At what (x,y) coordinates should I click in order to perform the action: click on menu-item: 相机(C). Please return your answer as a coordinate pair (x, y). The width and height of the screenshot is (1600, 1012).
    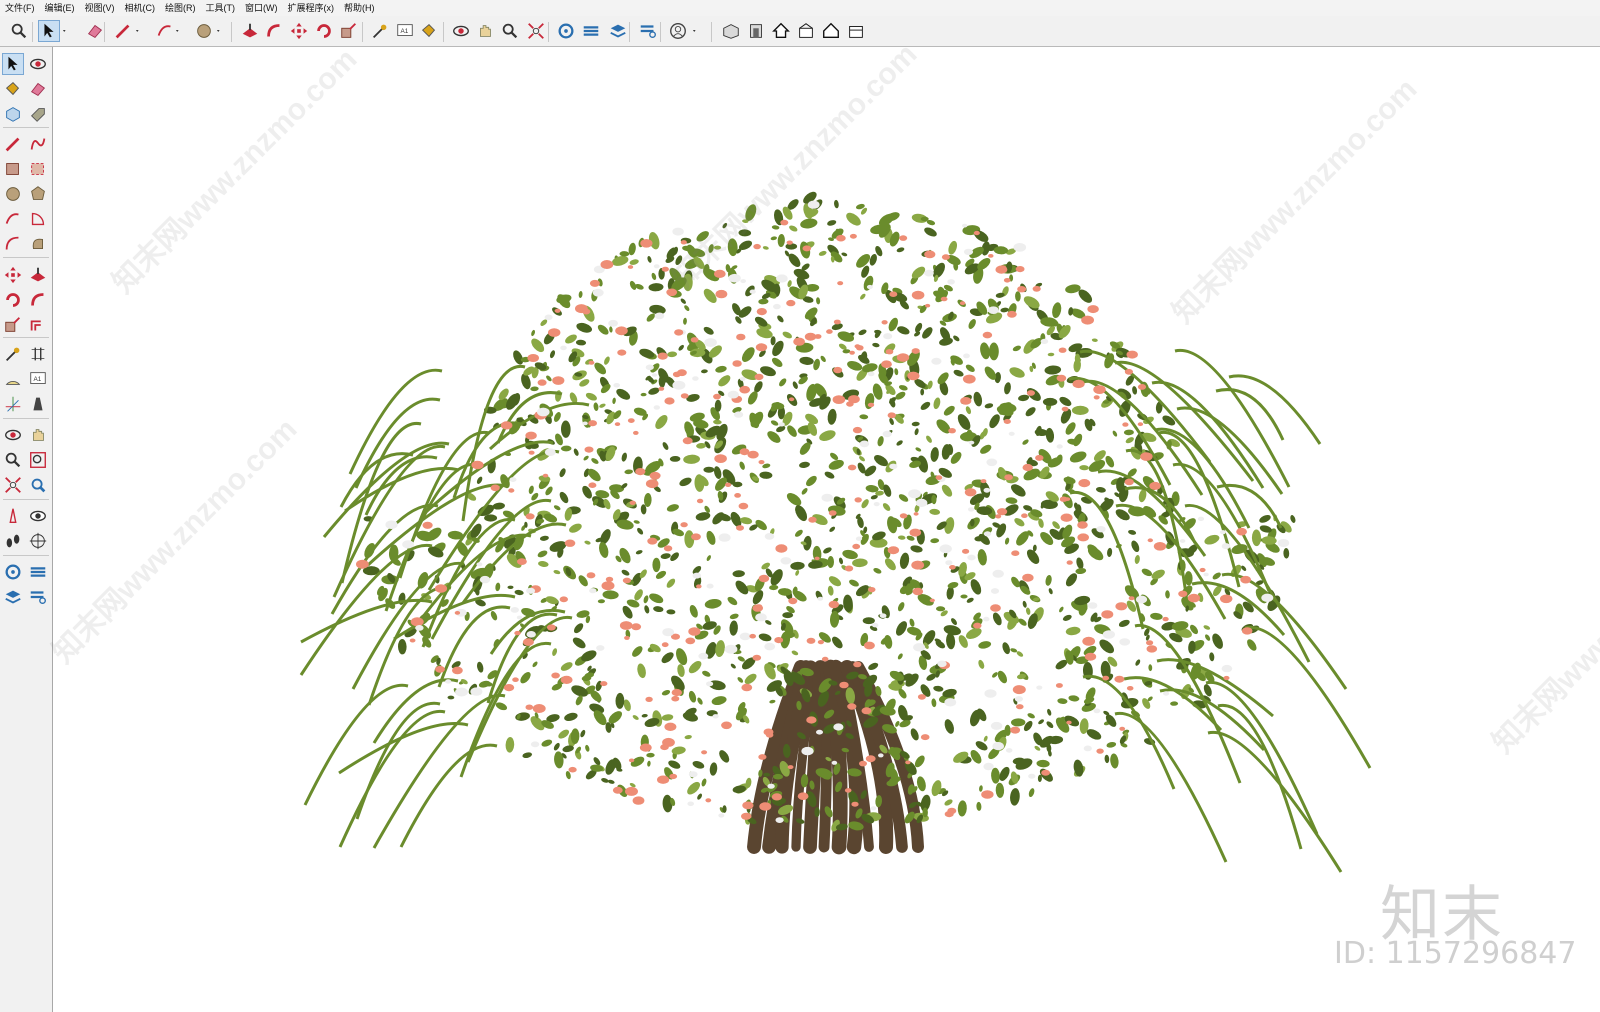
    Looking at the image, I should click on (140, 8).